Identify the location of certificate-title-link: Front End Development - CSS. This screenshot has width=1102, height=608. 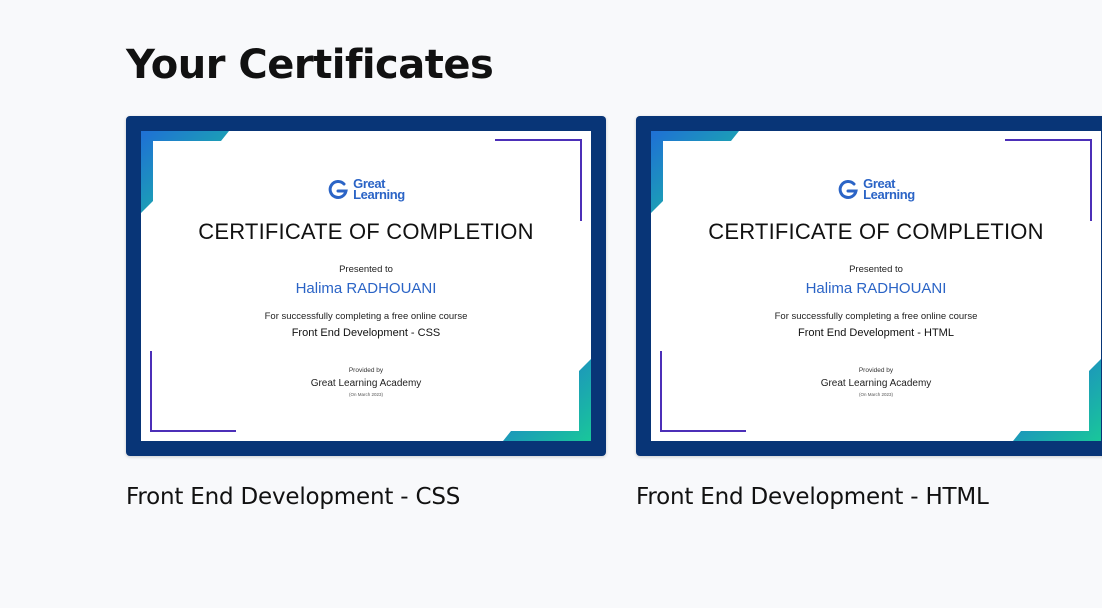
(293, 497).